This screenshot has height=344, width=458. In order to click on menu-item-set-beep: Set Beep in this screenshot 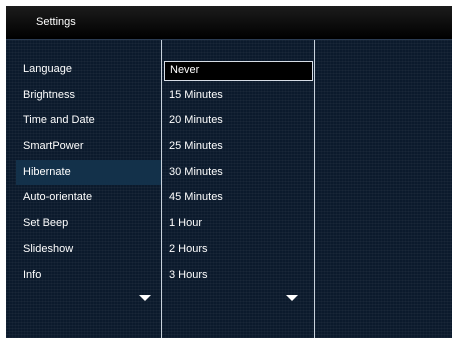, I will do `click(88, 224)`.